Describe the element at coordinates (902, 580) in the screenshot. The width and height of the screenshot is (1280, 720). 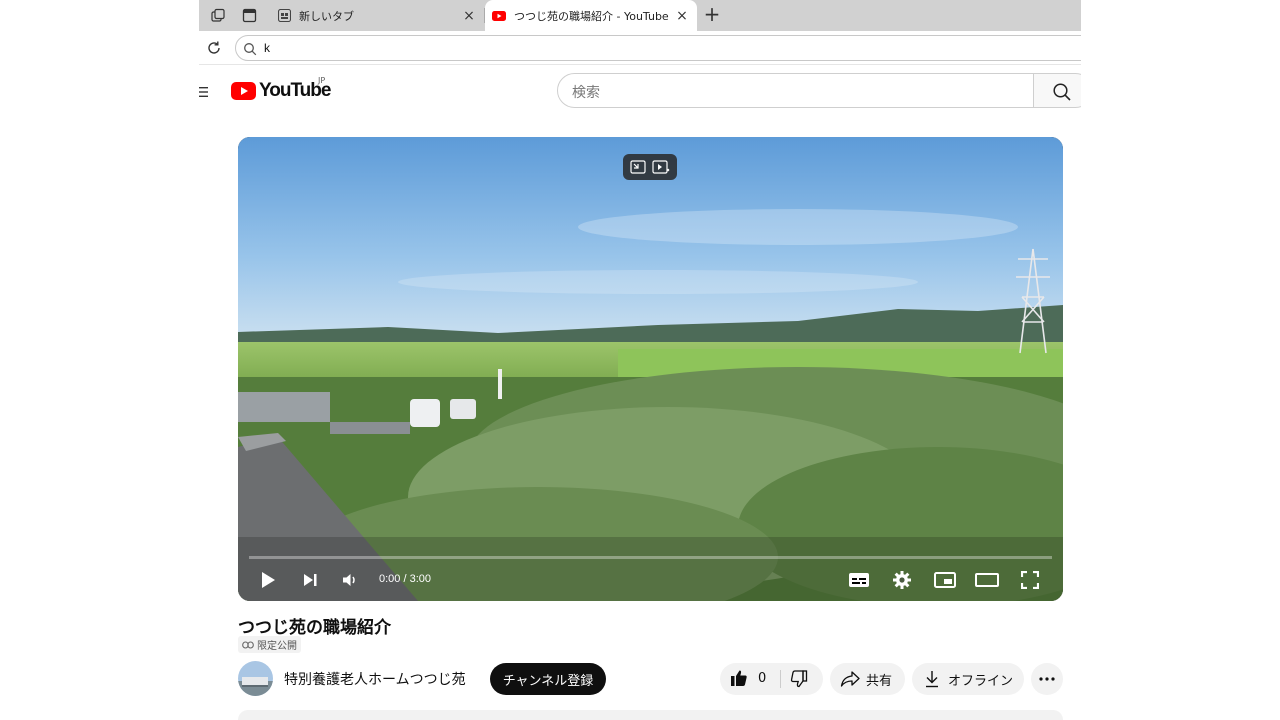
I see `settings-gear-icon` at that location.